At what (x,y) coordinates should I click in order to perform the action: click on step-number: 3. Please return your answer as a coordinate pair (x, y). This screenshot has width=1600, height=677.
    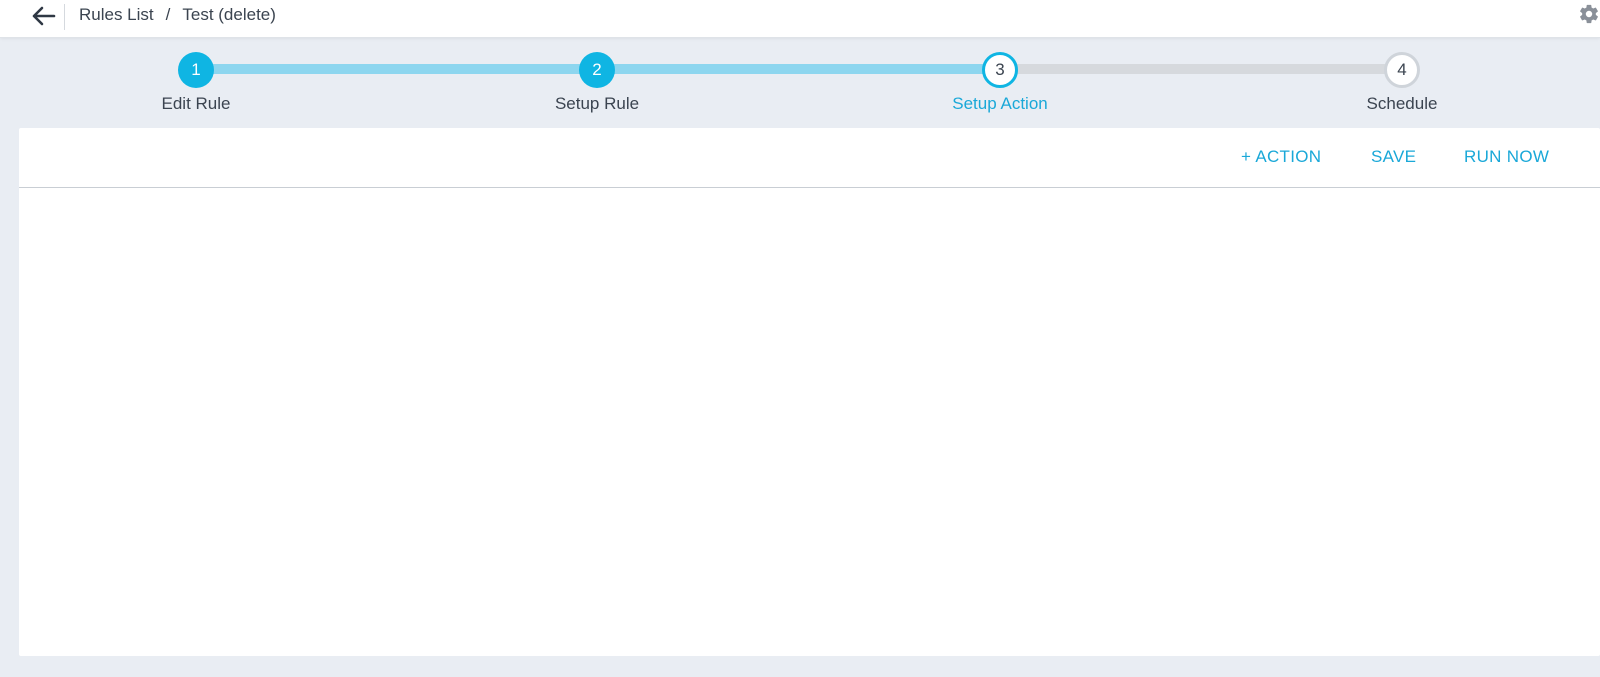
    Looking at the image, I should click on (1000, 70).